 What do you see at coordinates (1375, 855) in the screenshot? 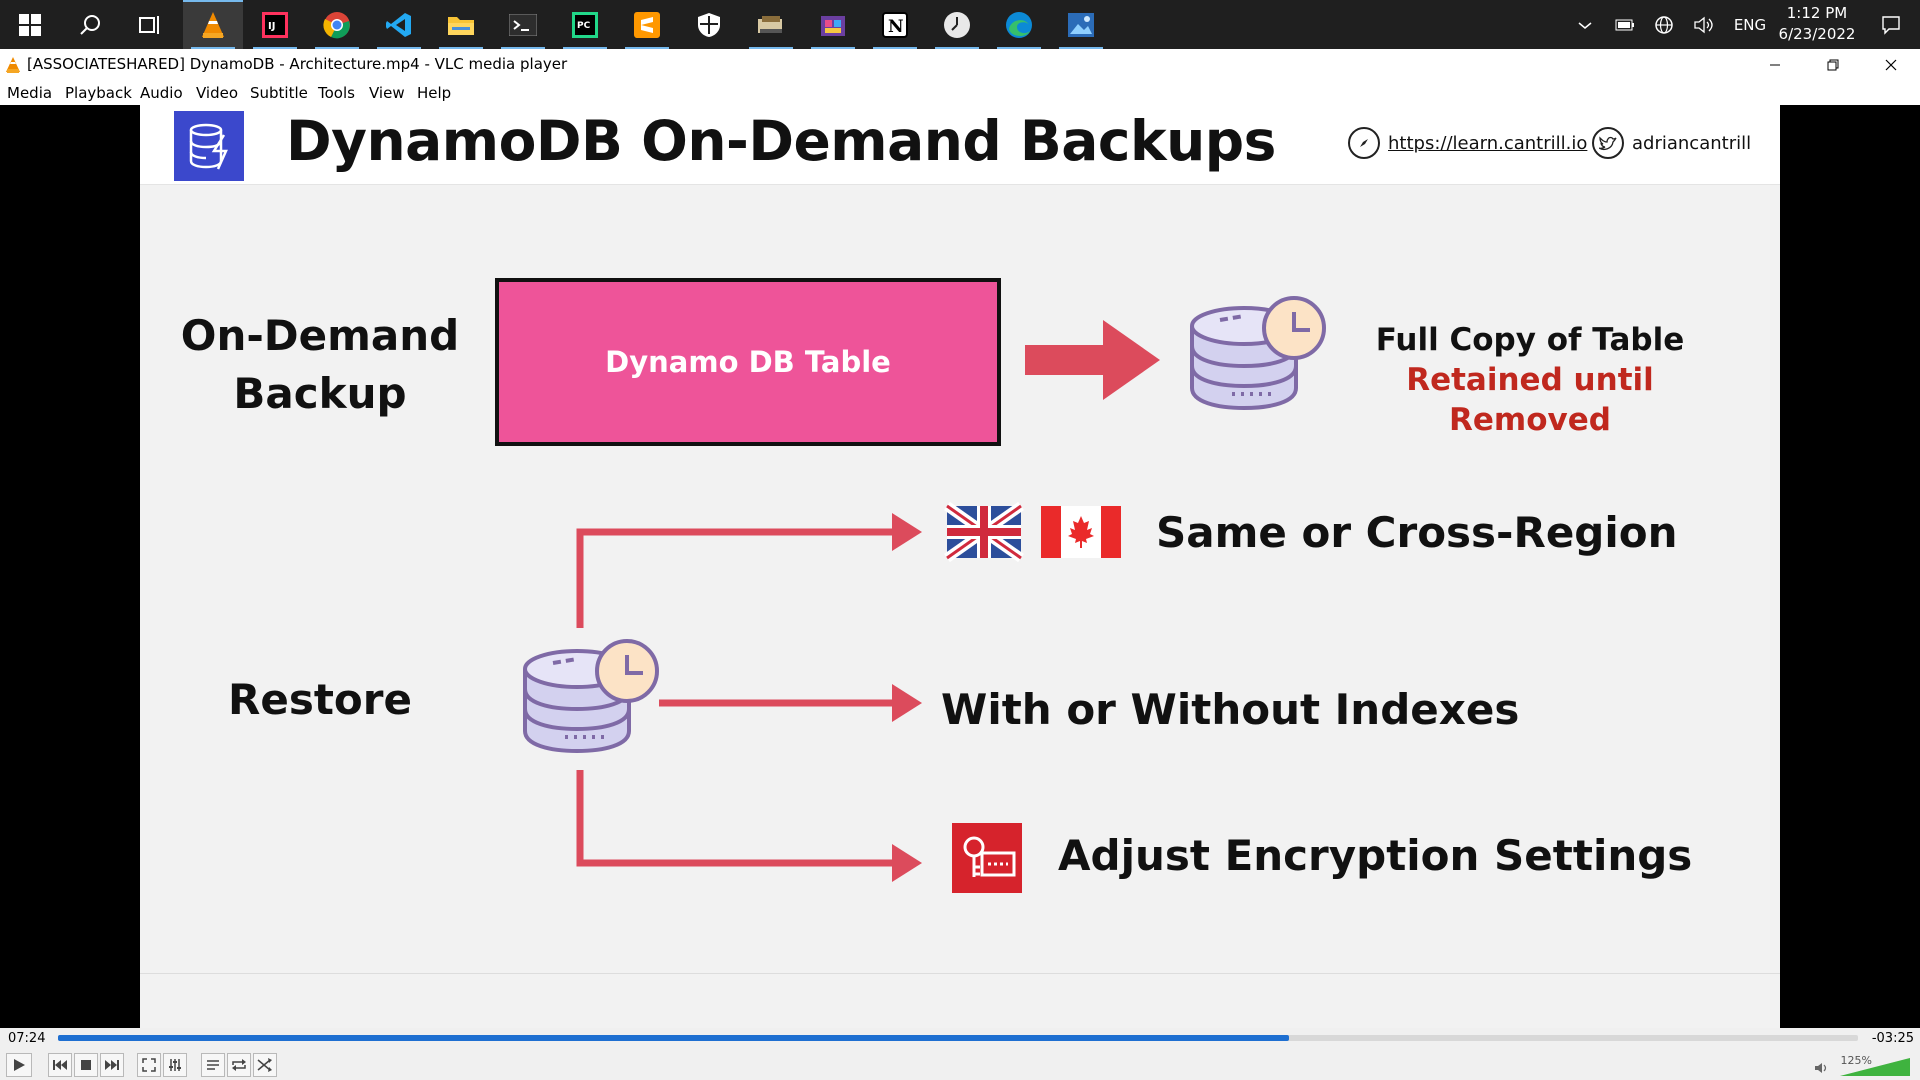
I see `feature-encryption: Adjust Encryption Settings` at bounding box center [1375, 855].